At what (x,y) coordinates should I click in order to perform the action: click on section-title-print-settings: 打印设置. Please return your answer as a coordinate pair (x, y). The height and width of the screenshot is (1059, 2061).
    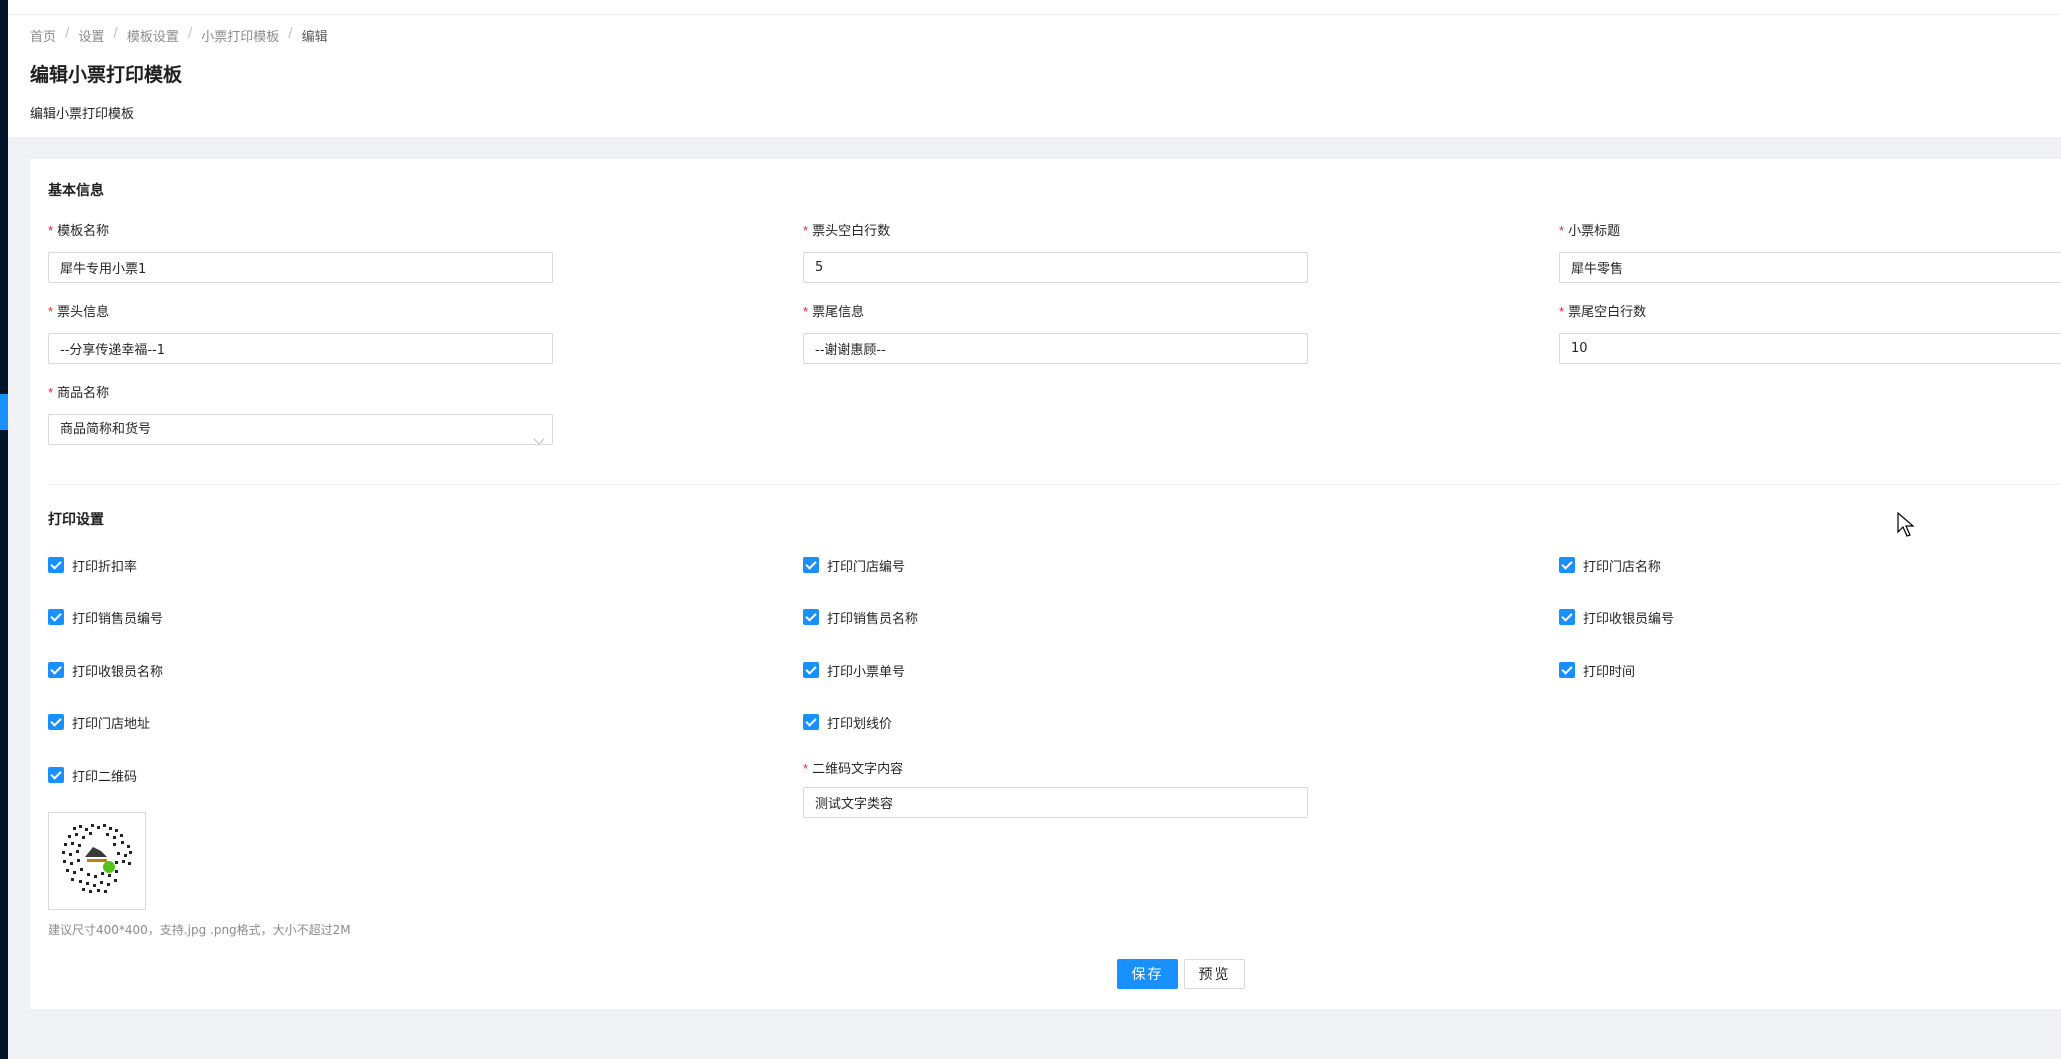
    Looking at the image, I should click on (76, 520).